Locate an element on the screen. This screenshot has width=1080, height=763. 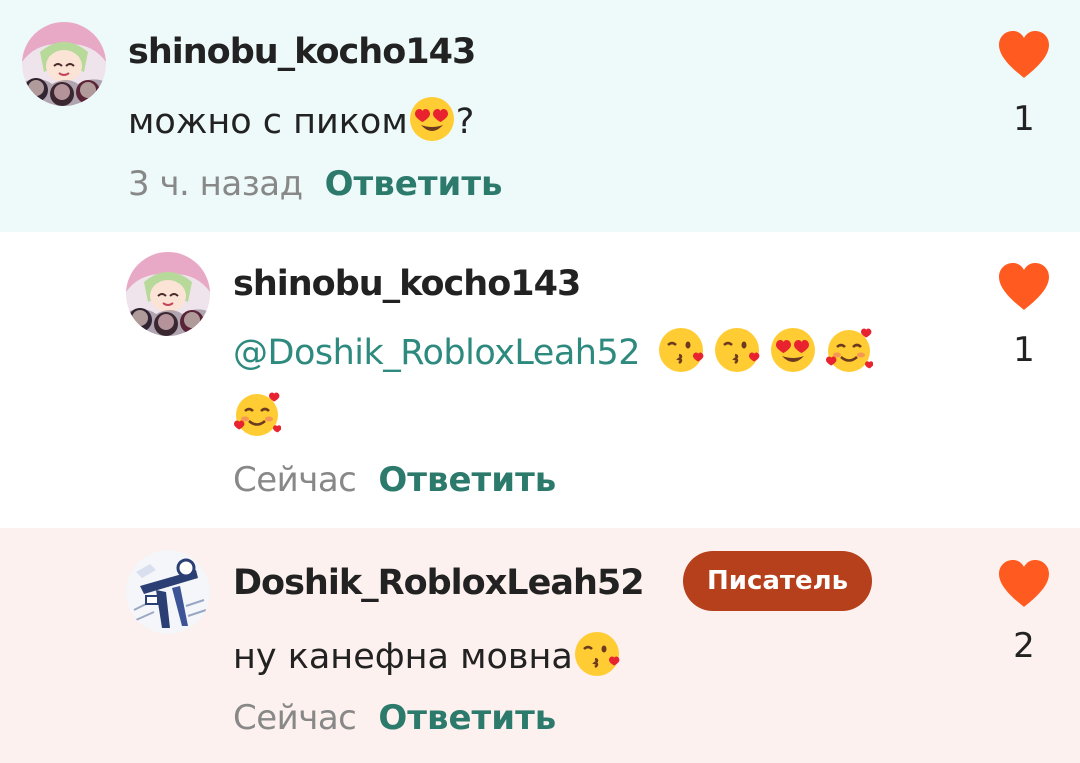
comment-text: @Doshik_RobloxLeah52 is located at coordinates (553, 351).